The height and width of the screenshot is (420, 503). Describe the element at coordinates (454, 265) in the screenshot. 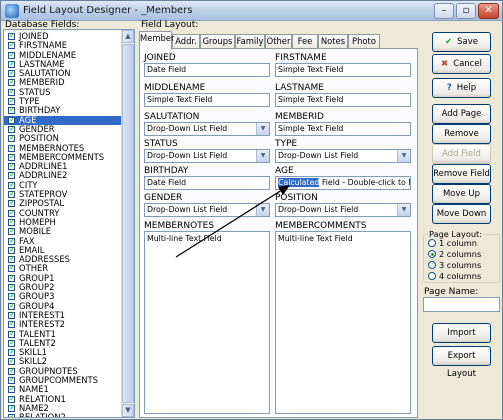

I see `radio-3-columns: 3 columns` at that location.